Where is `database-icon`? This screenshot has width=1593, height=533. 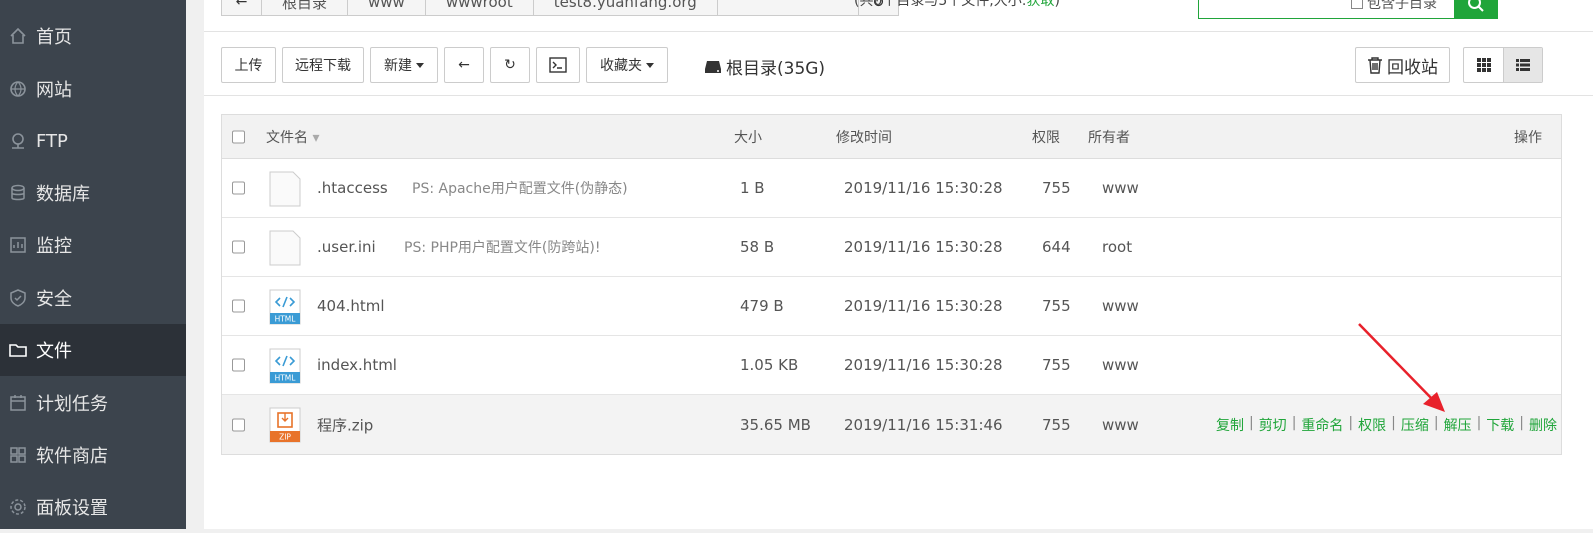 database-icon is located at coordinates (18, 193).